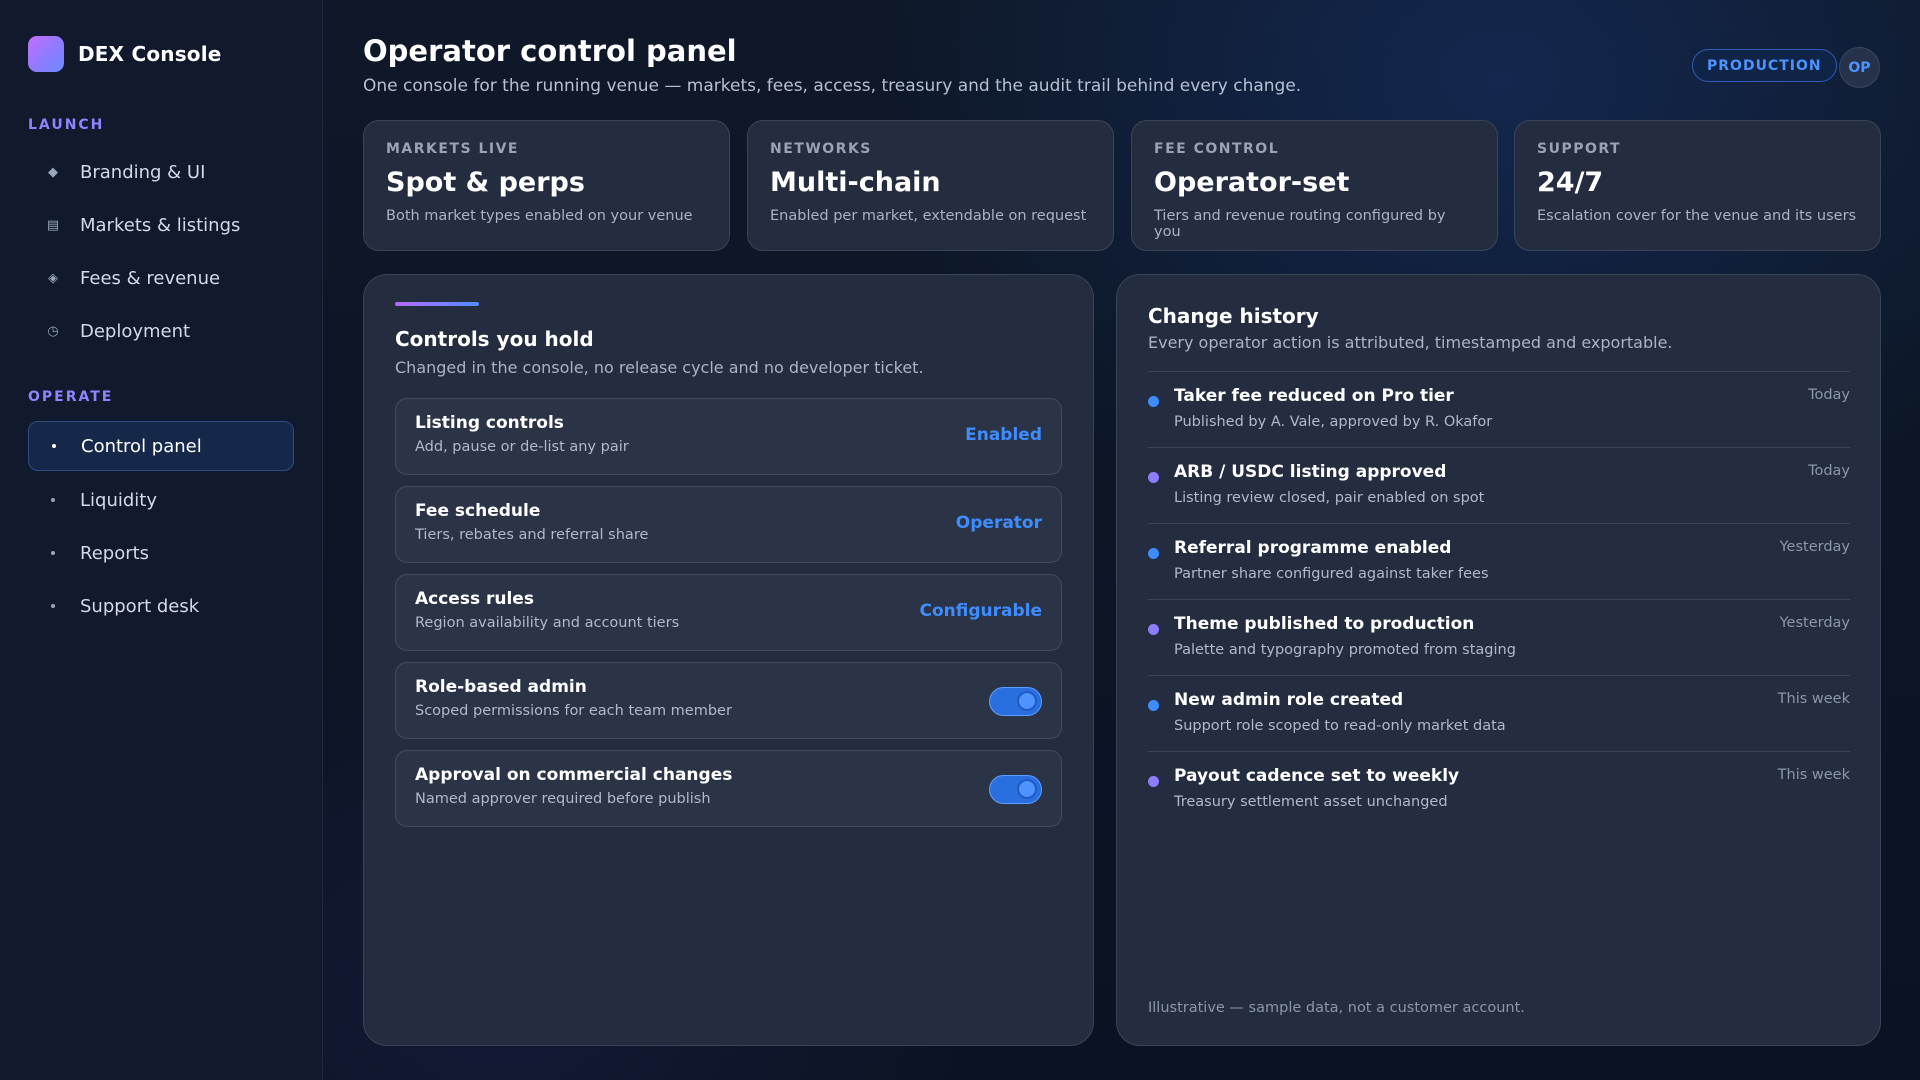 This screenshot has height=1080, width=1920. I want to click on control-status: Operator, so click(999, 523).